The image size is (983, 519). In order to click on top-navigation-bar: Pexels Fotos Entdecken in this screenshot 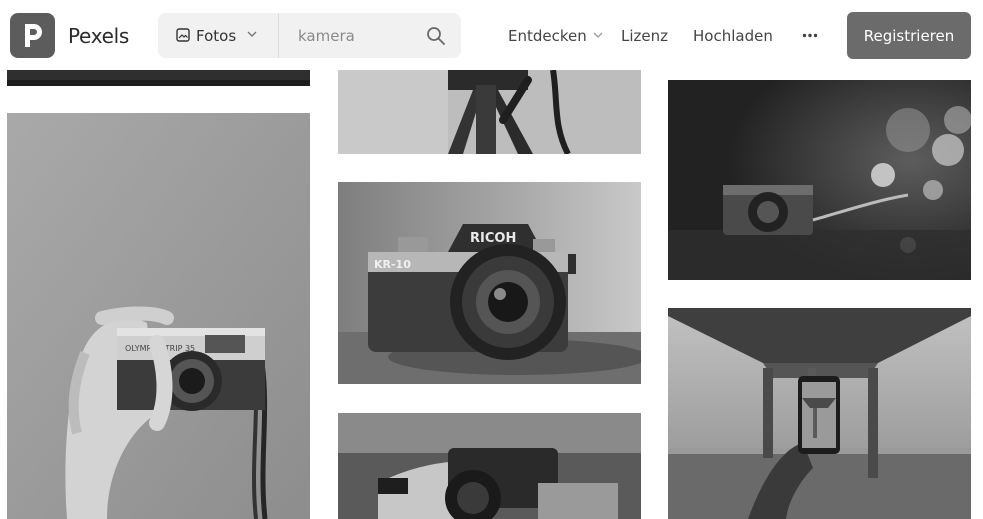, I will do `click(491, 35)`.